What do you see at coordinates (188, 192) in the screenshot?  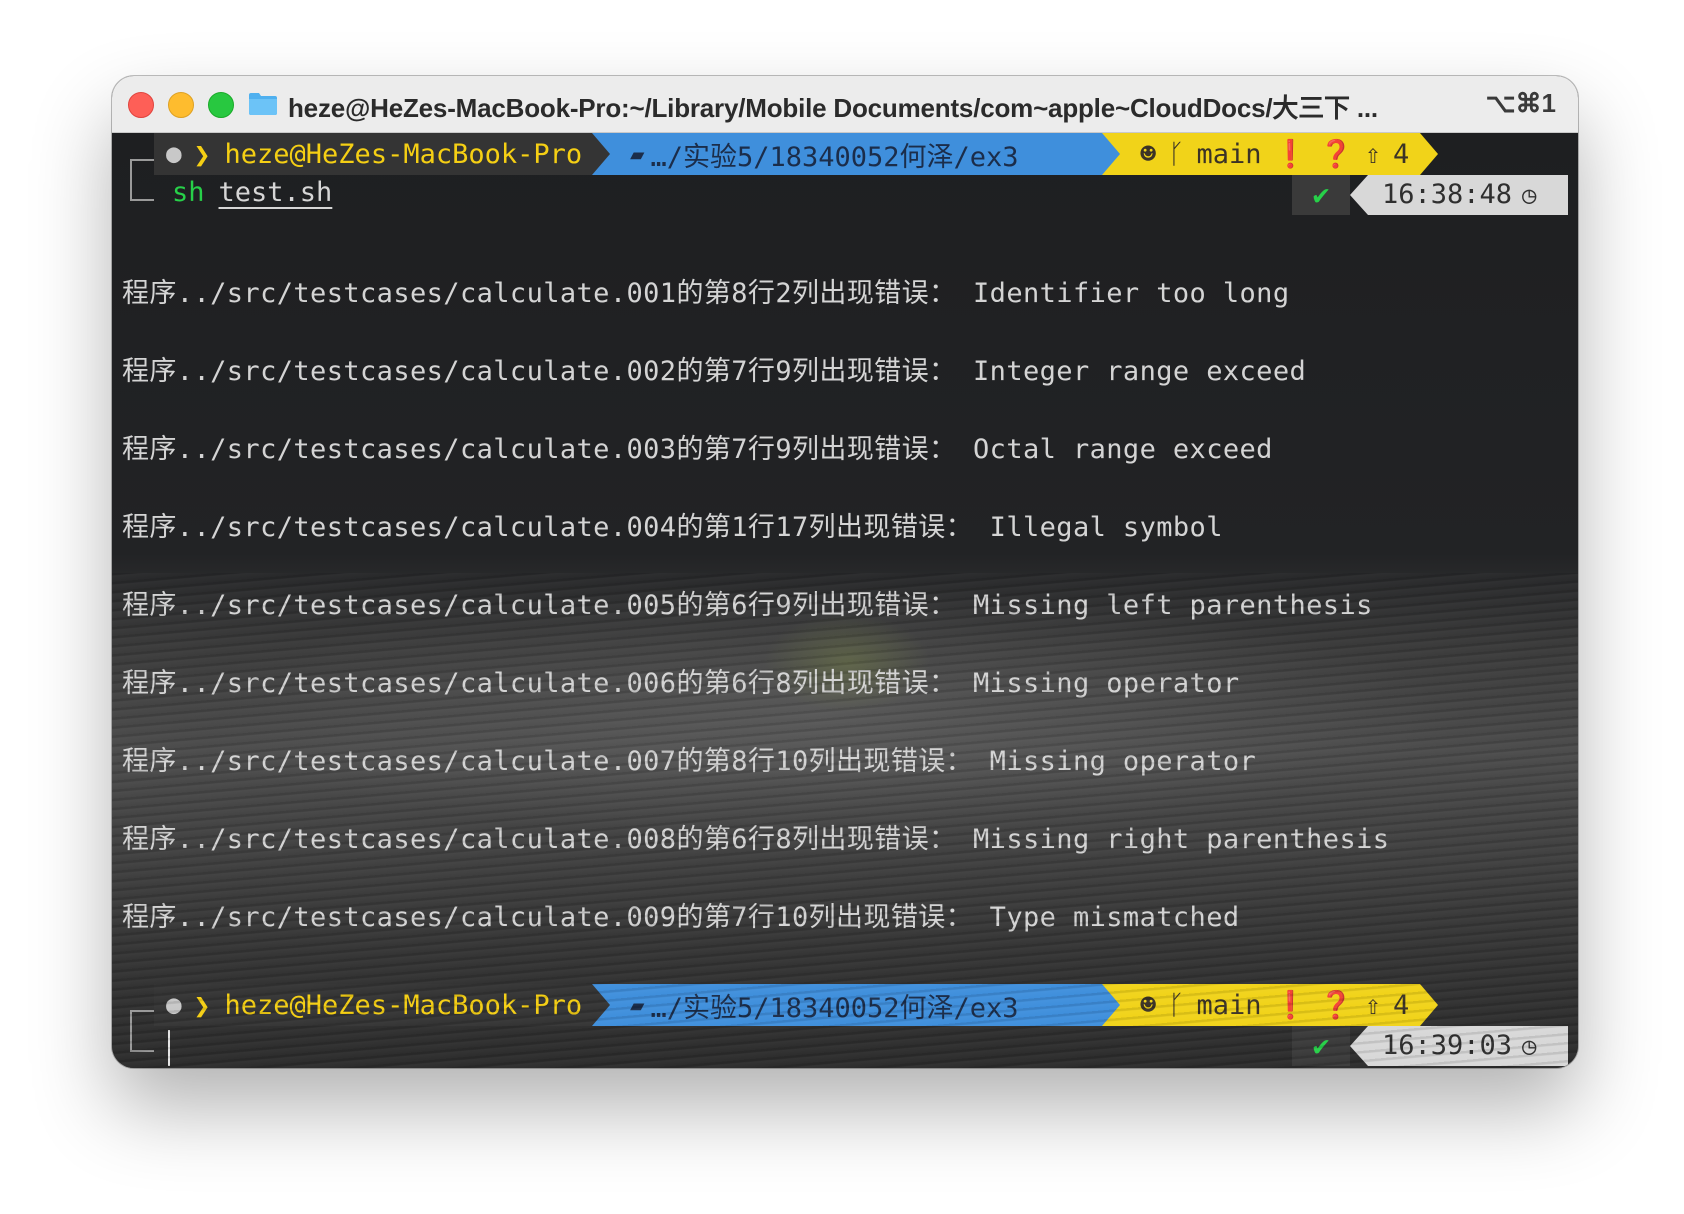 I see `command-name: sh` at bounding box center [188, 192].